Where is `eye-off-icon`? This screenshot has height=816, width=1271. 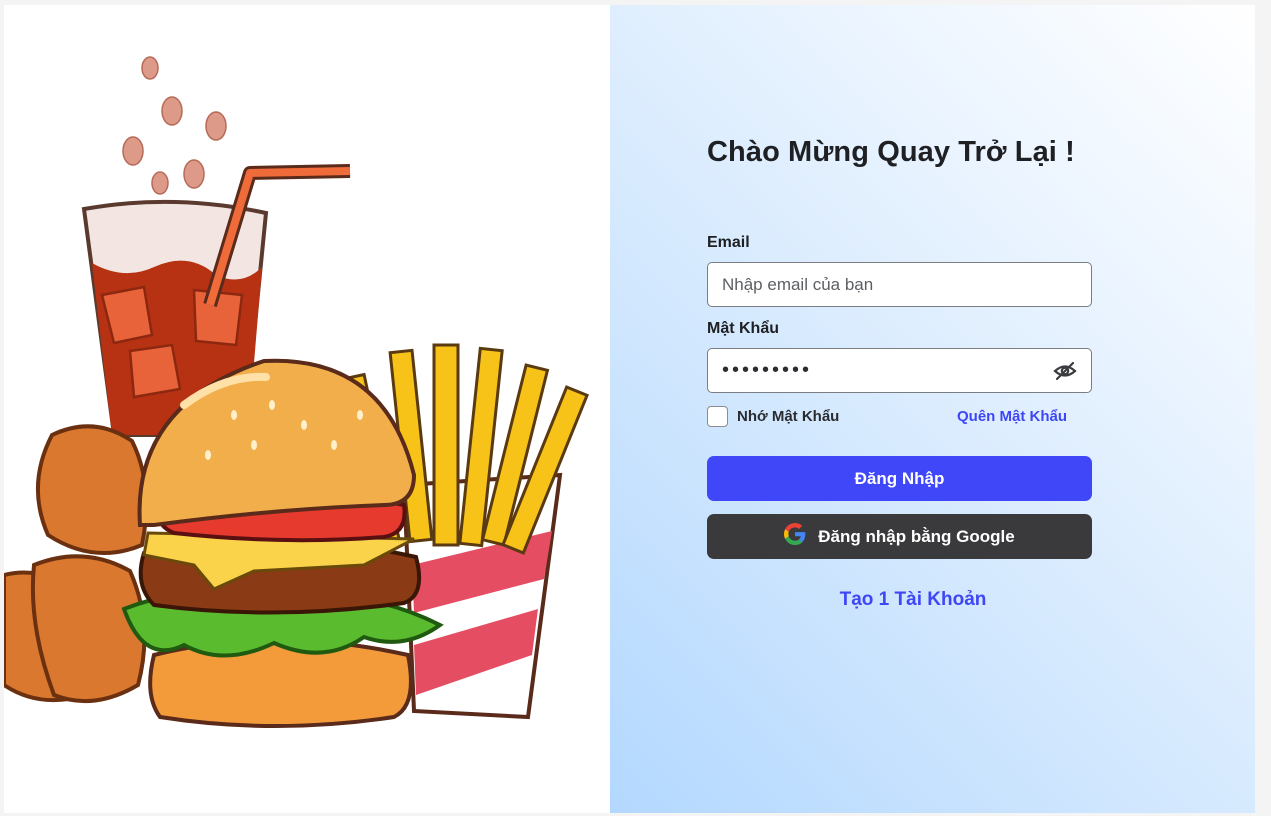 eye-off-icon is located at coordinates (1065, 371).